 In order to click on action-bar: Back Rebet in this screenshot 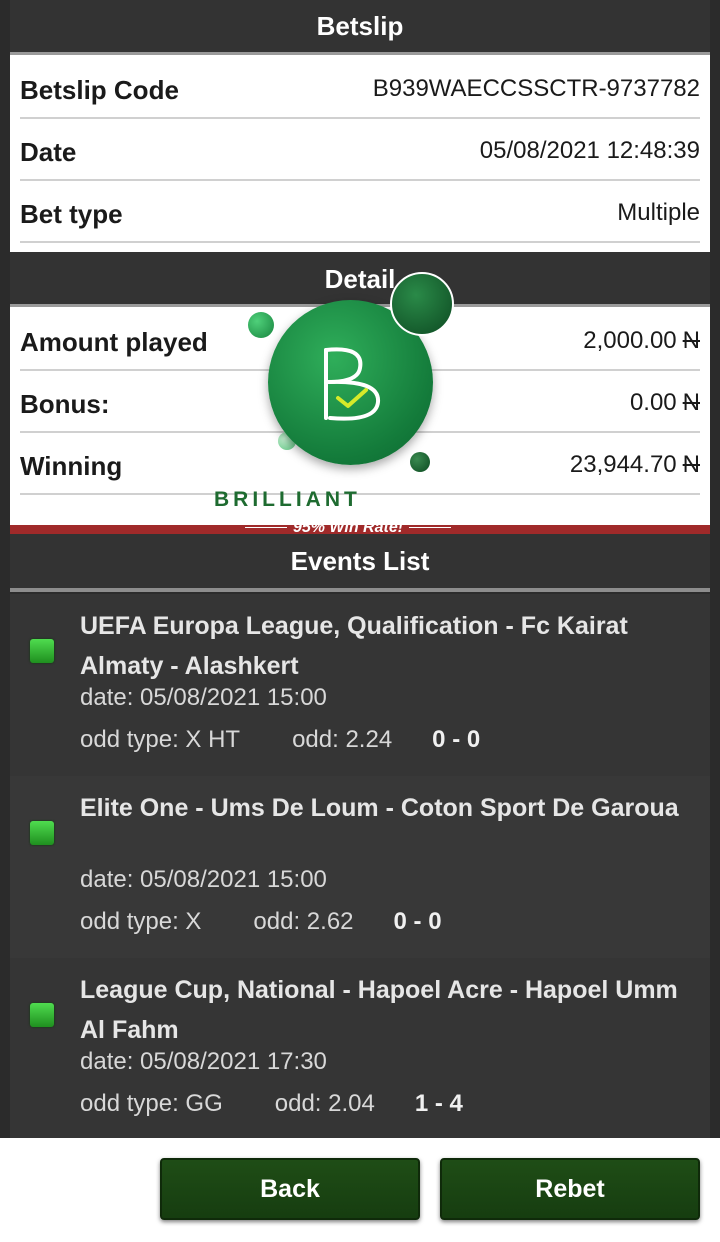, I will do `click(360, 1190)`.